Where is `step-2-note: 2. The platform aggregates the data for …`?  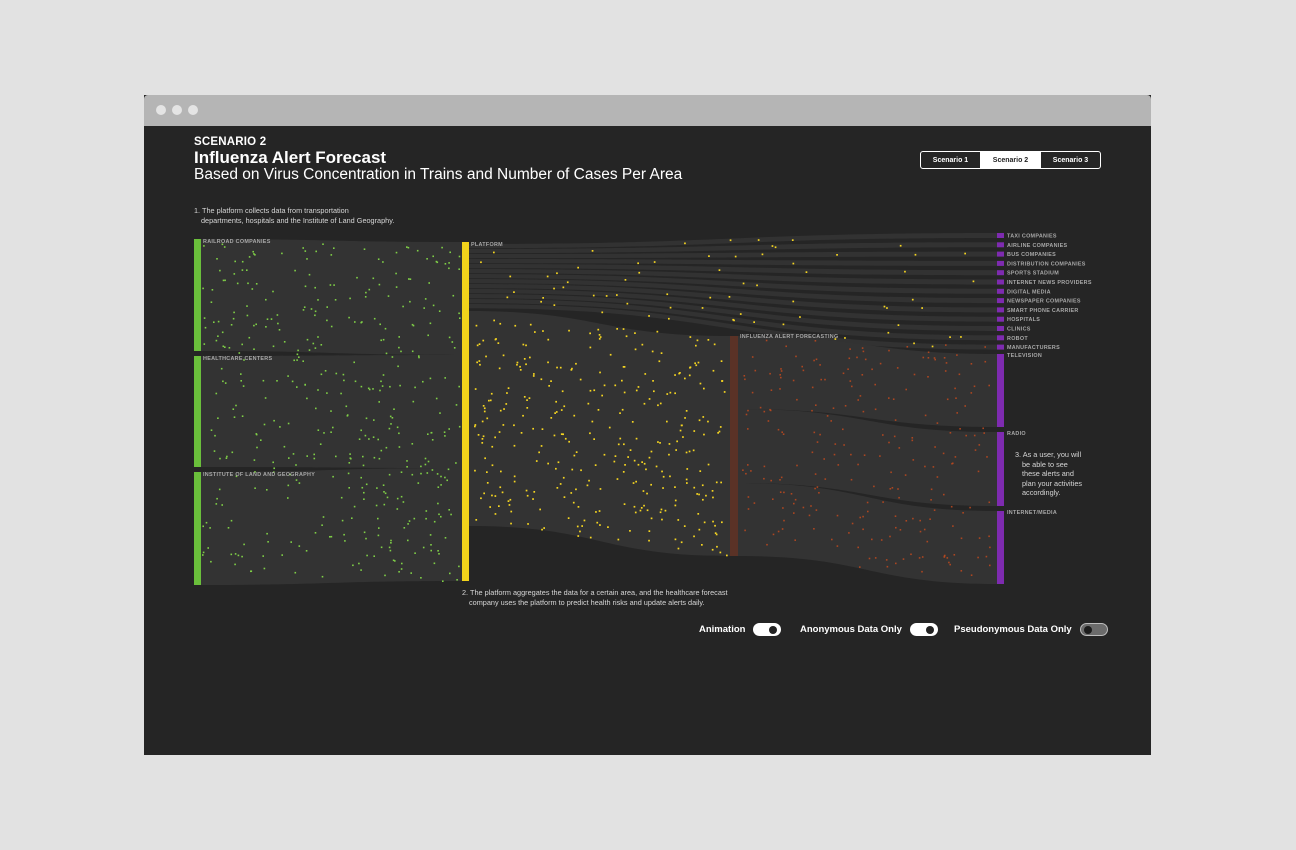 step-2-note: 2. The platform aggregates the data for … is located at coordinates (595, 597).